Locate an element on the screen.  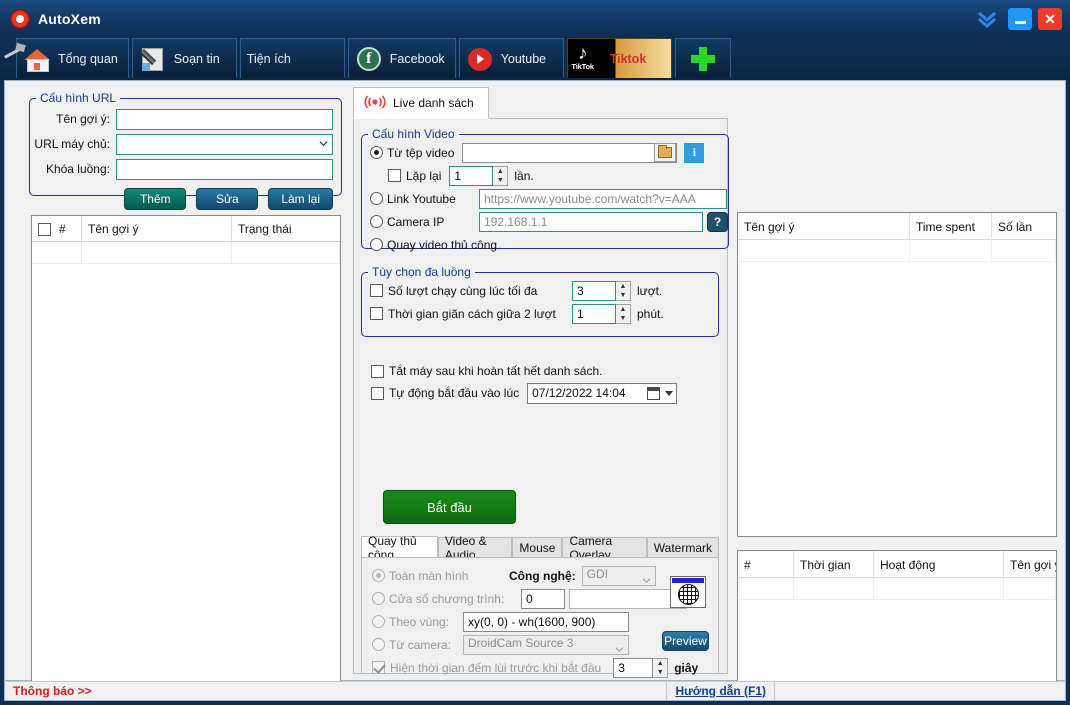
tab-video-audio: Video & Audio is located at coordinates (475, 548).